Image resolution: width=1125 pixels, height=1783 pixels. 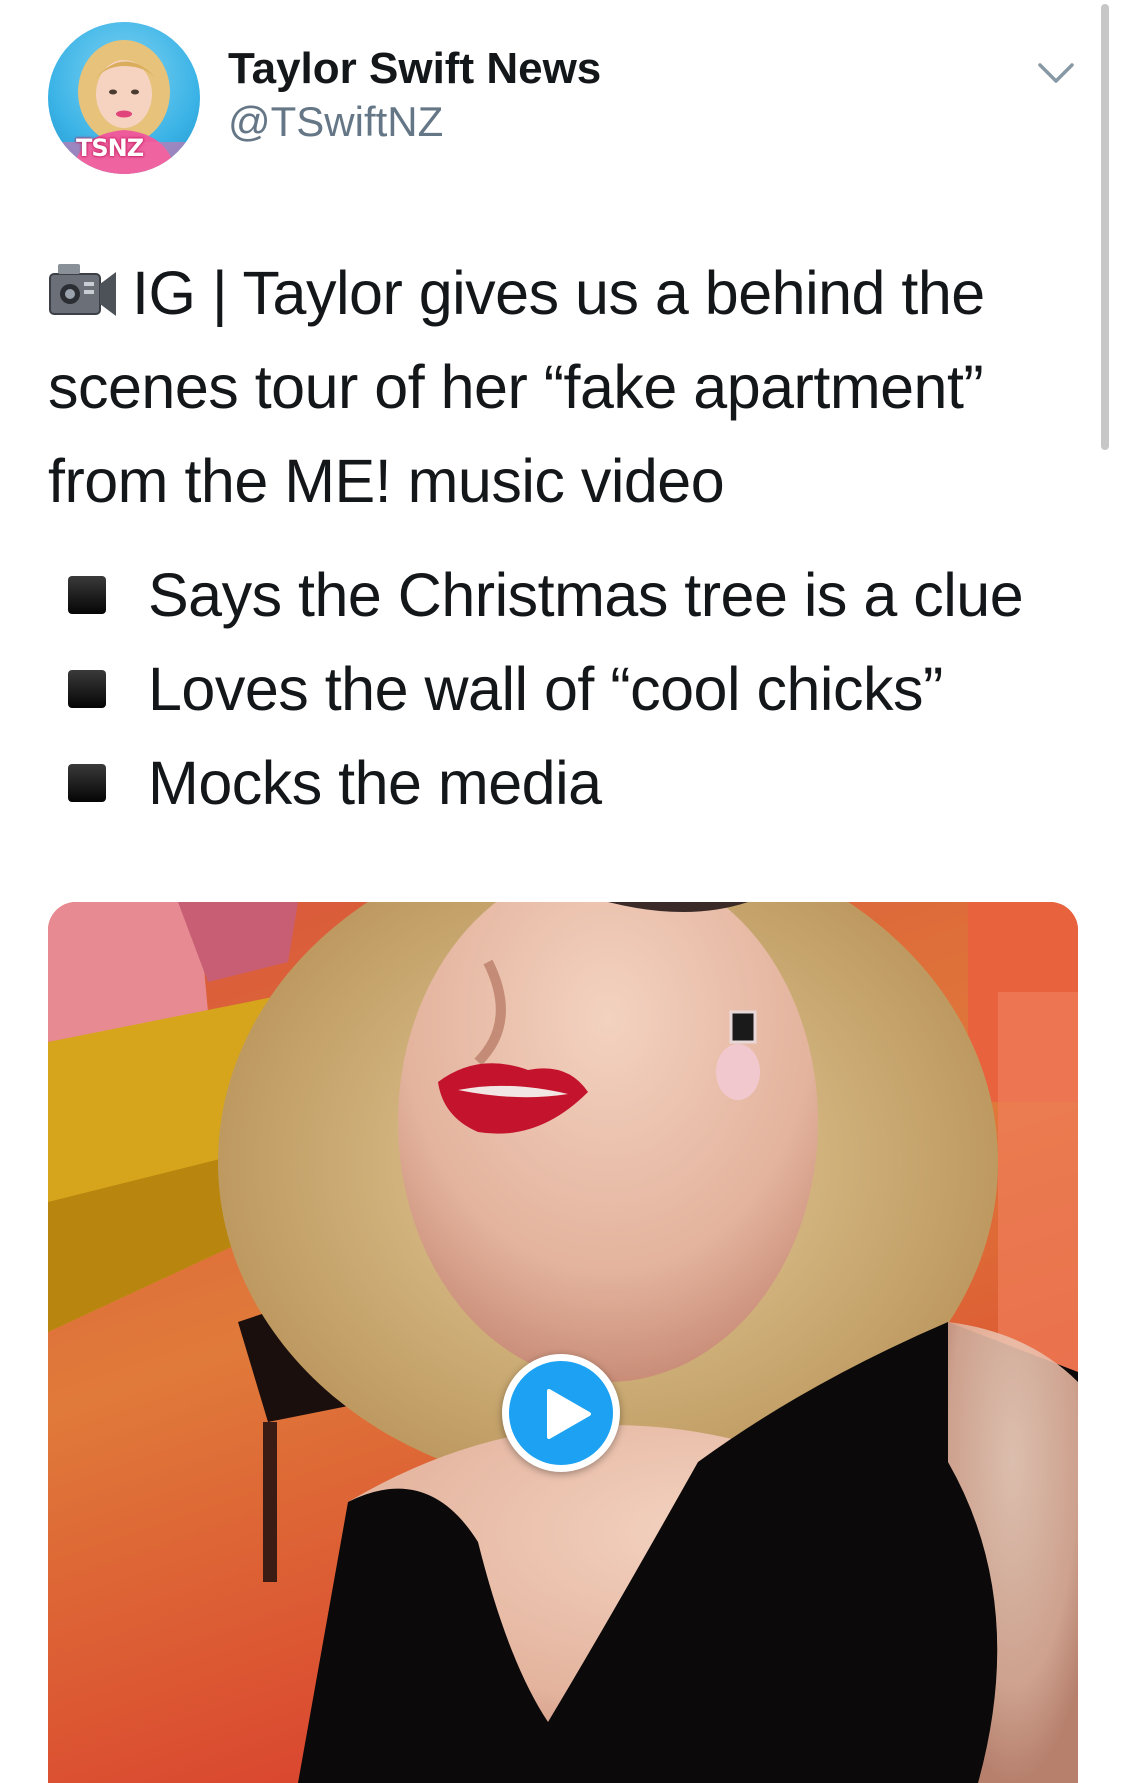 What do you see at coordinates (1056, 73) in the screenshot?
I see `chevron-down-icon` at bounding box center [1056, 73].